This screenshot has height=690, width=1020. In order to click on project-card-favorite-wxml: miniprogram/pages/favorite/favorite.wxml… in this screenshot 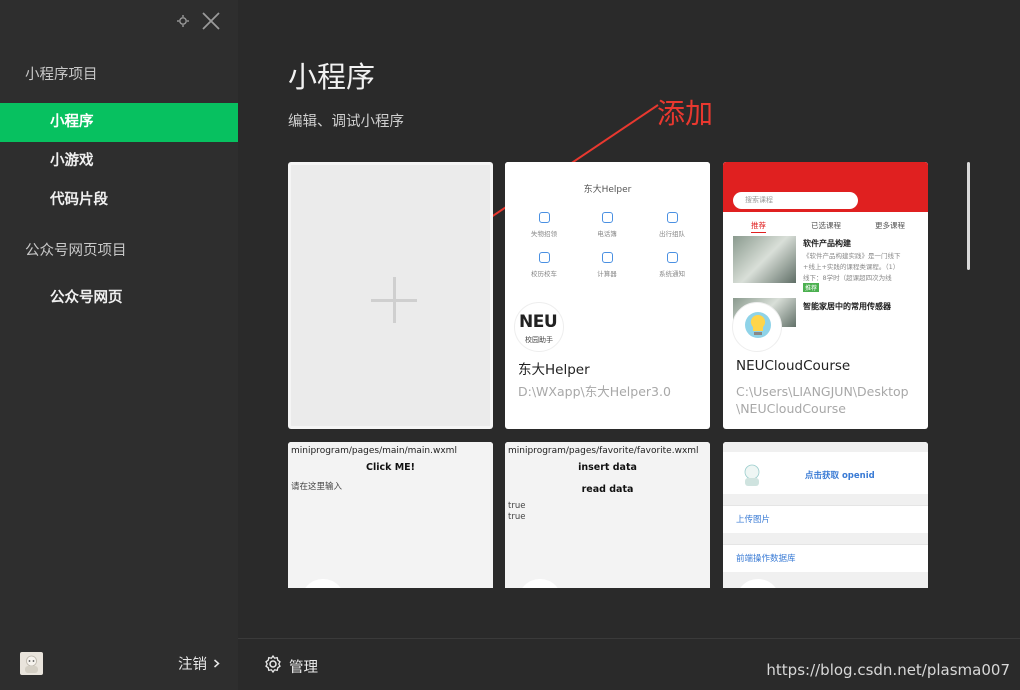, I will do `click(607, 515)`.